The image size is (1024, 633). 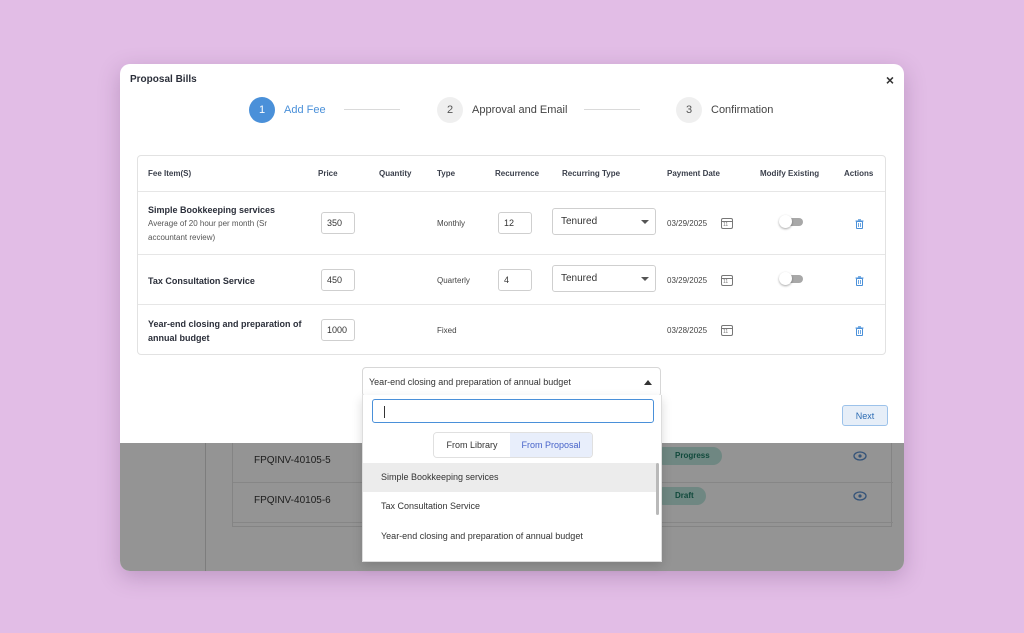 I want to click on column-header: Payment Date, so click(x=693, y=173).